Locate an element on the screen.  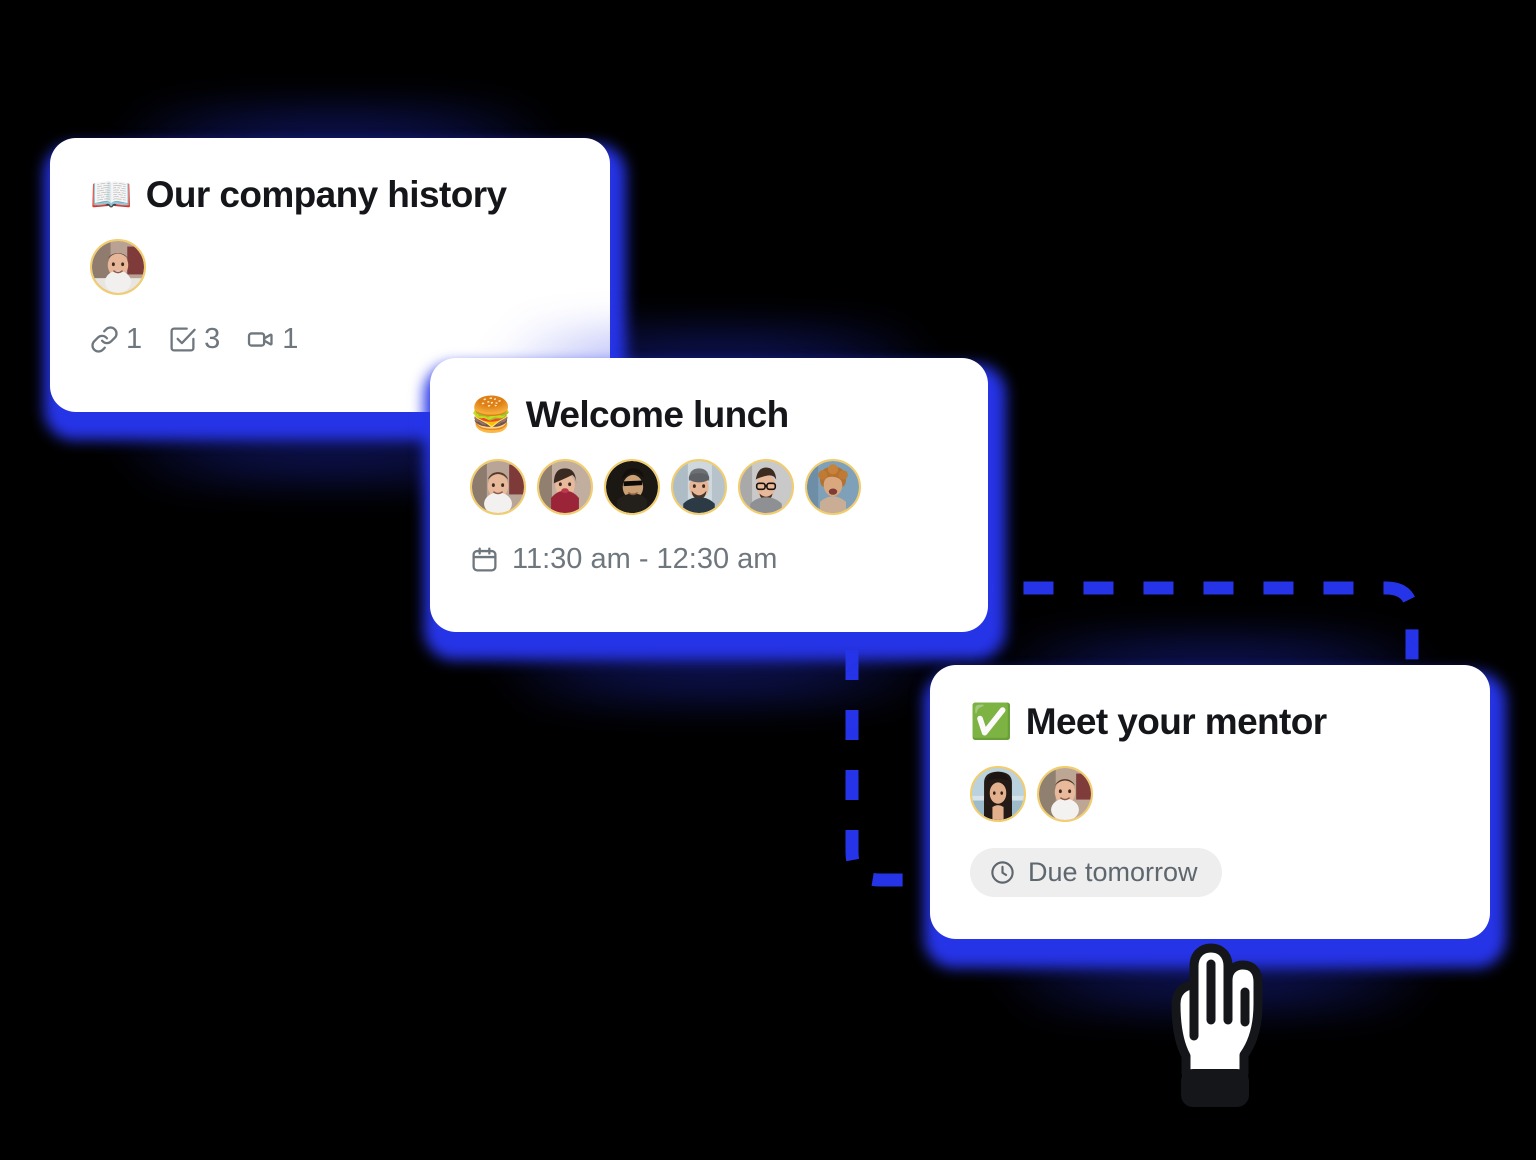
calendar-icon is located at coordinates (484, 559).